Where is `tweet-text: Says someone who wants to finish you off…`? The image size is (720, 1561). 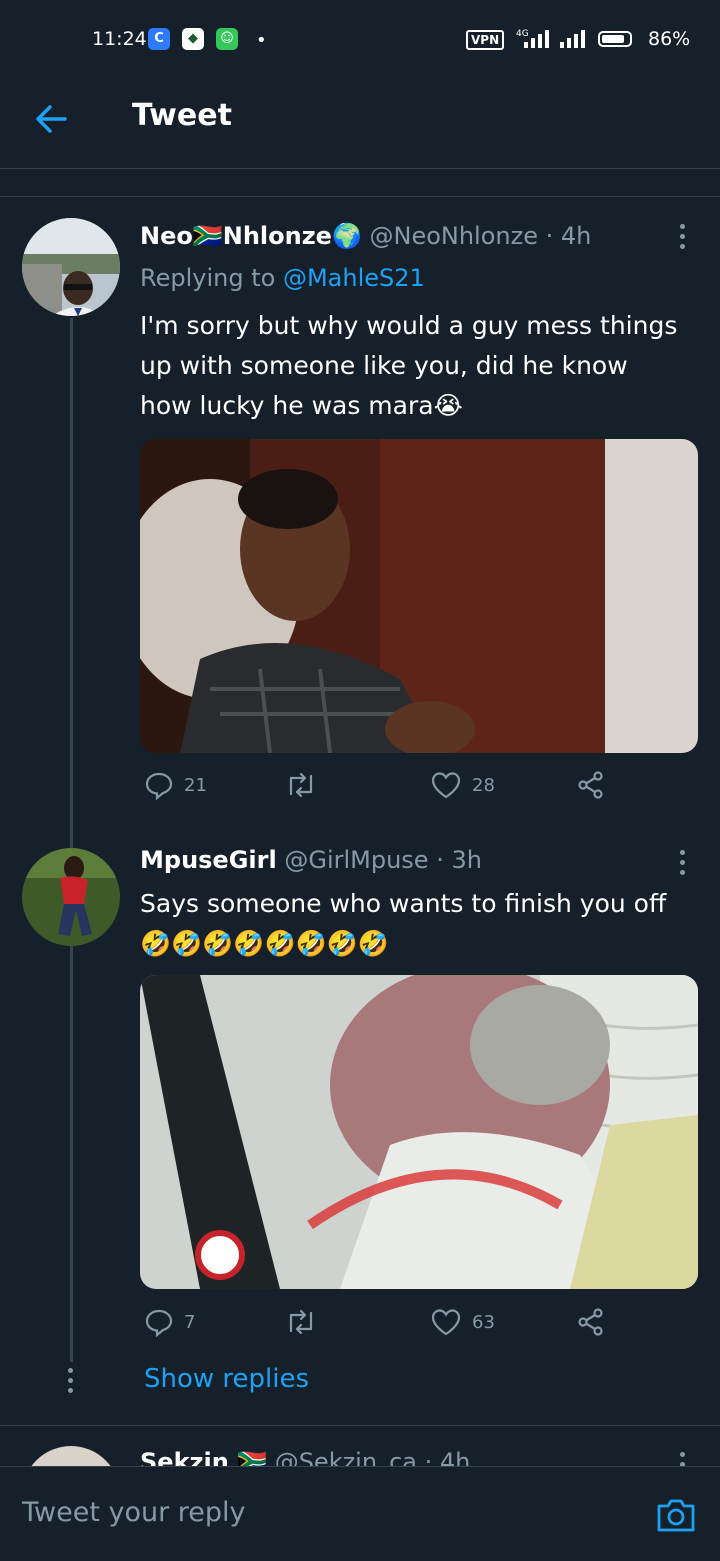 tweet-text: Says someone who wants to finish you off… is located at coordinates (403, 923).